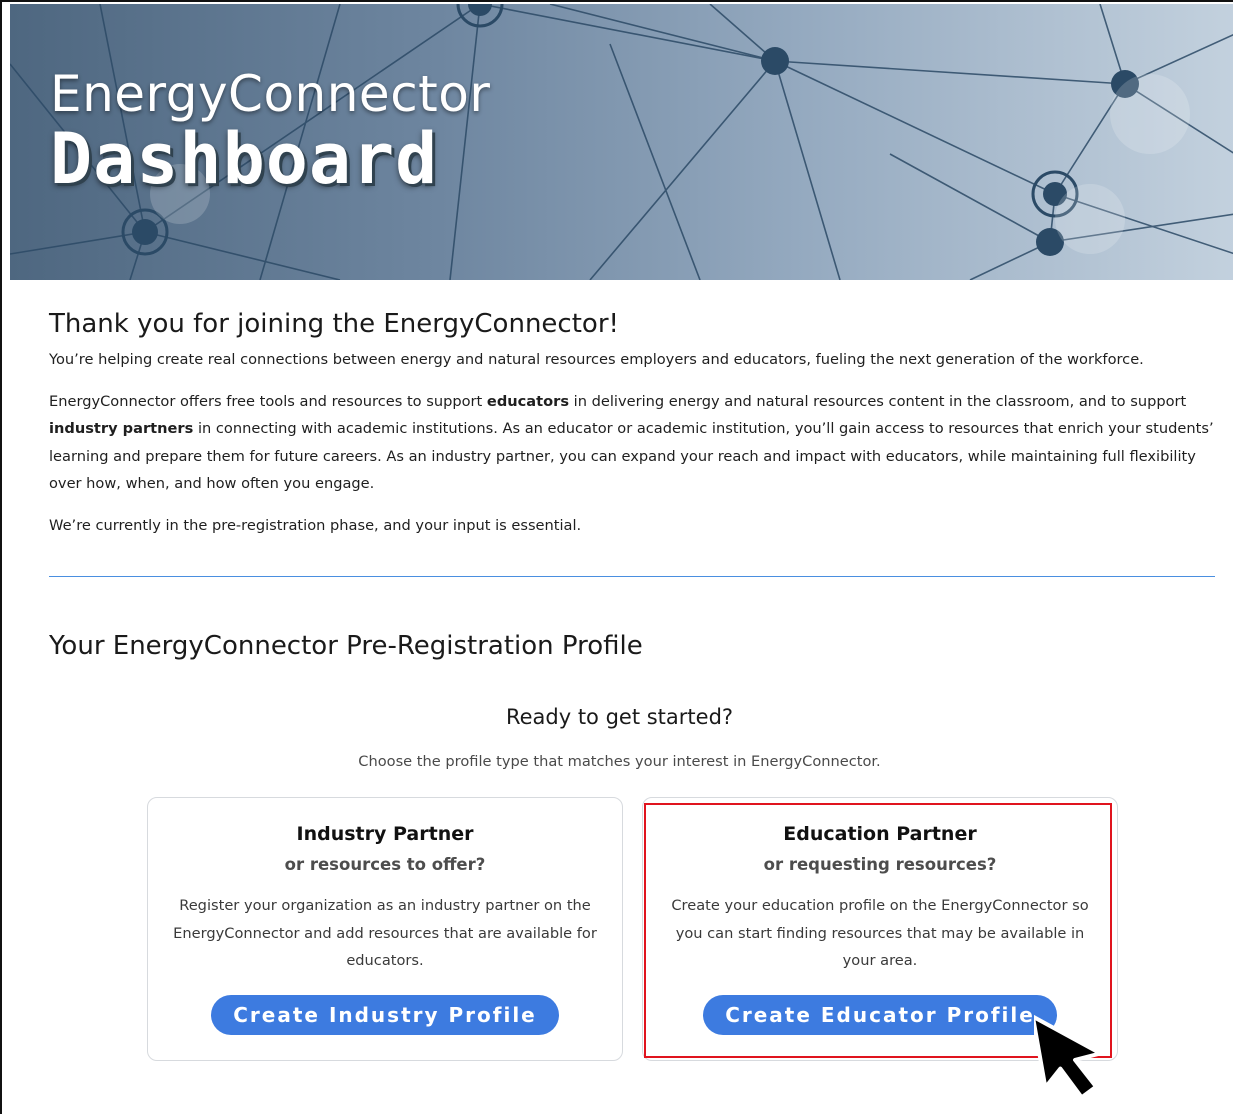 The image size is (1235, 1114). I want to click on industry-card-title: Industry Partner, so click(385, 834).